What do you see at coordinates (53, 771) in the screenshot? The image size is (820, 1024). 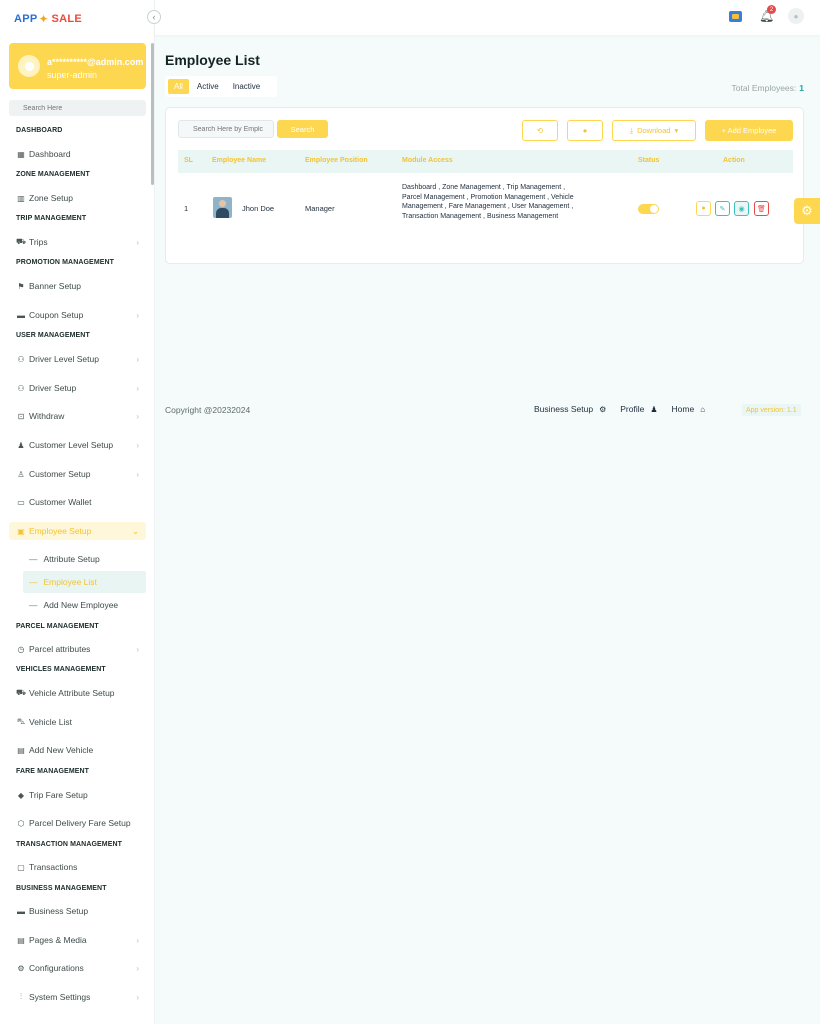 I see `section-fare: FARE MANAGEMENT` at bounding box center [53, 771].